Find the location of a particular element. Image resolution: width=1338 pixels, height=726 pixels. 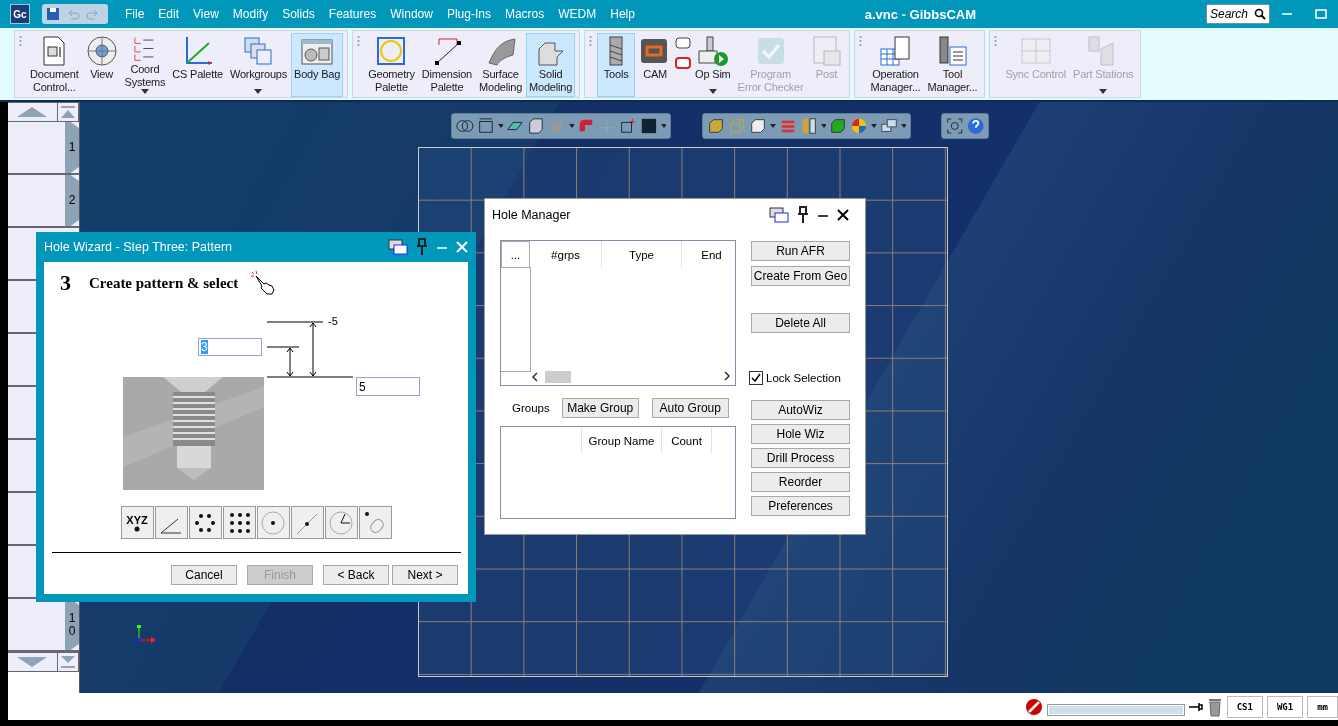

scroll-right-icon is located at coordinates (727, 376).